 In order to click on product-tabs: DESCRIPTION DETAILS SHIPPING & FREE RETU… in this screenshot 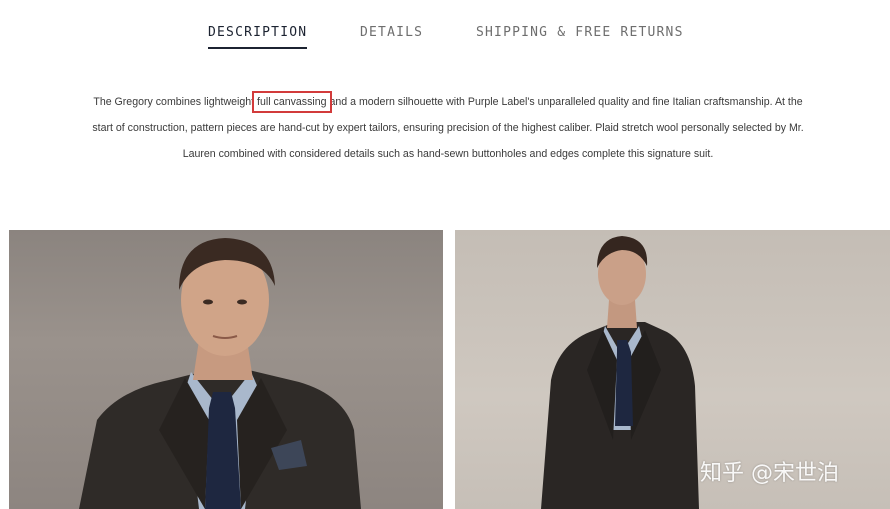, I will do `click(445, 37)`.